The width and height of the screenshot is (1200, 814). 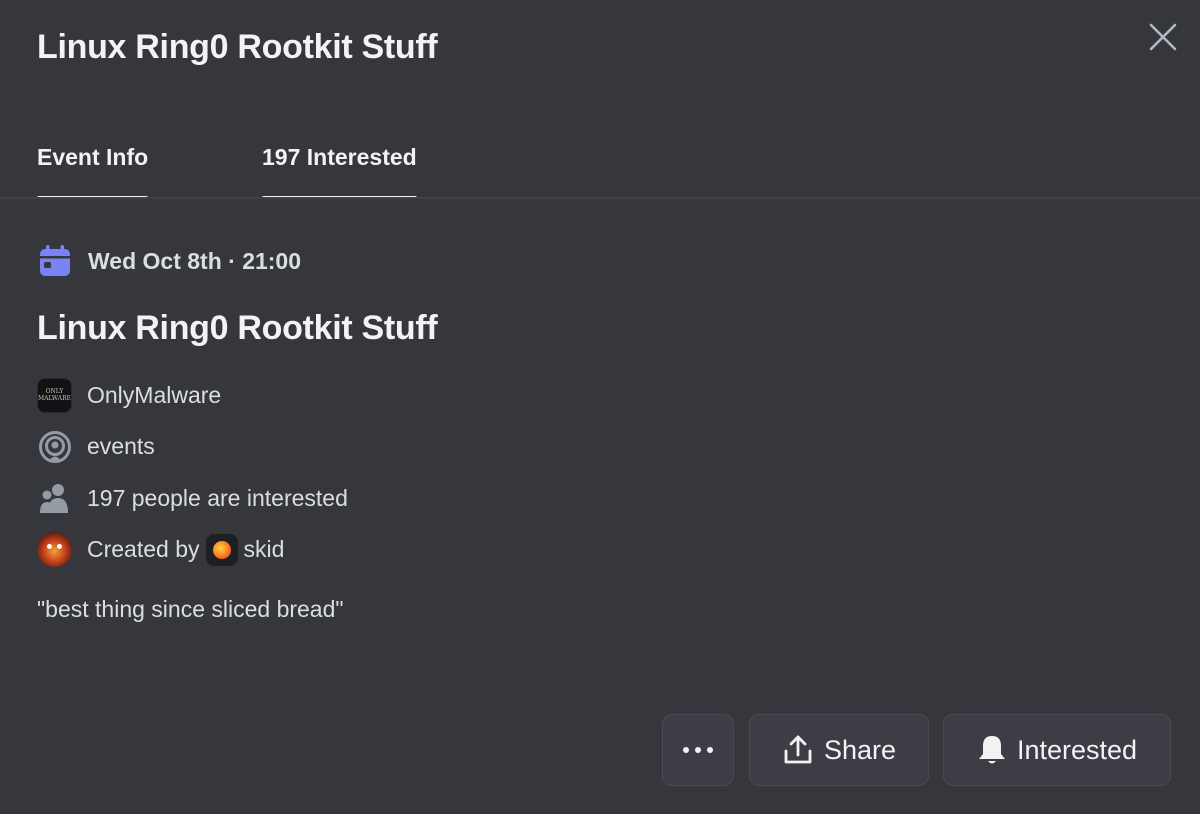 What do you see at coordinates (991, 750) in the screenshot?
I see `bell-icon` at bounding box center [991, 750].